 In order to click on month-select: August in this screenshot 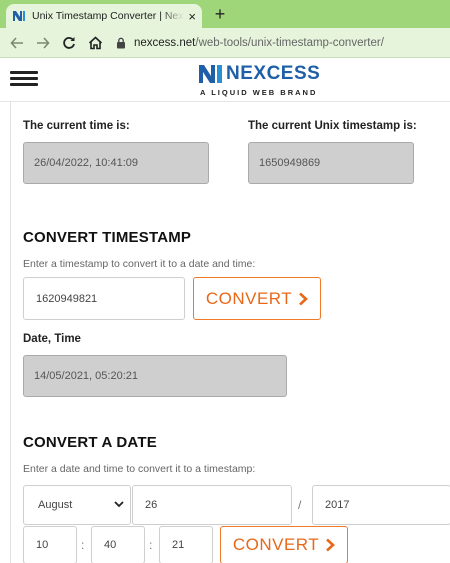, I will do `click(77, 505)`.